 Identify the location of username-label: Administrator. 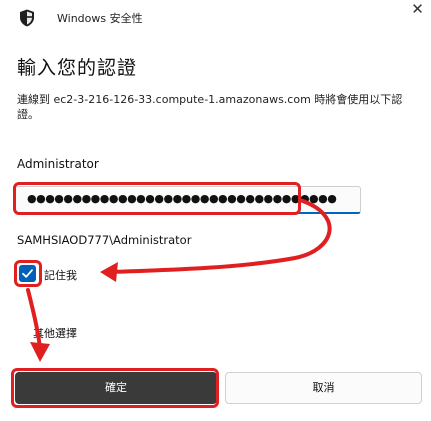
(58, 164).